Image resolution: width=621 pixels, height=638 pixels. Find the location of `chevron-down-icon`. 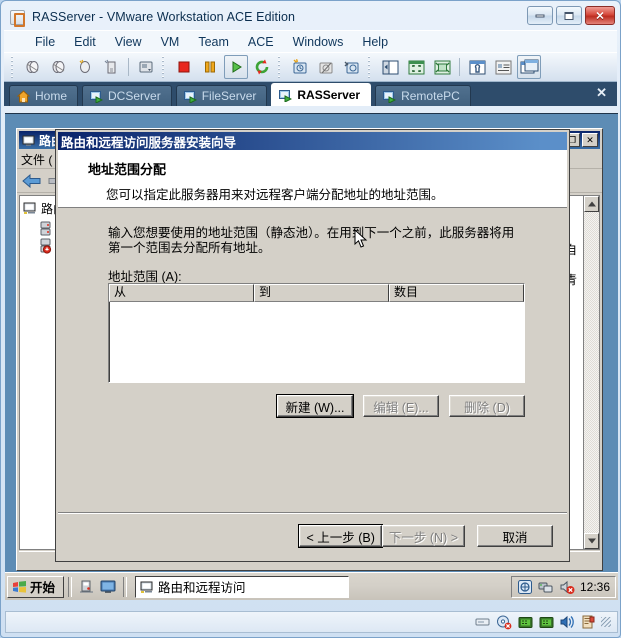

chevron-down-icon is located at coordinates (591, 541).